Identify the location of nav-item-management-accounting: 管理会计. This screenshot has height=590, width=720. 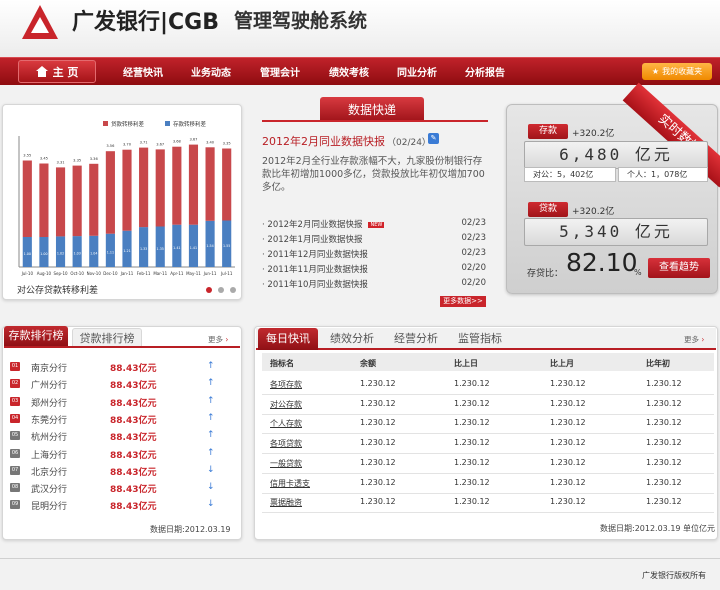
(280, 71).